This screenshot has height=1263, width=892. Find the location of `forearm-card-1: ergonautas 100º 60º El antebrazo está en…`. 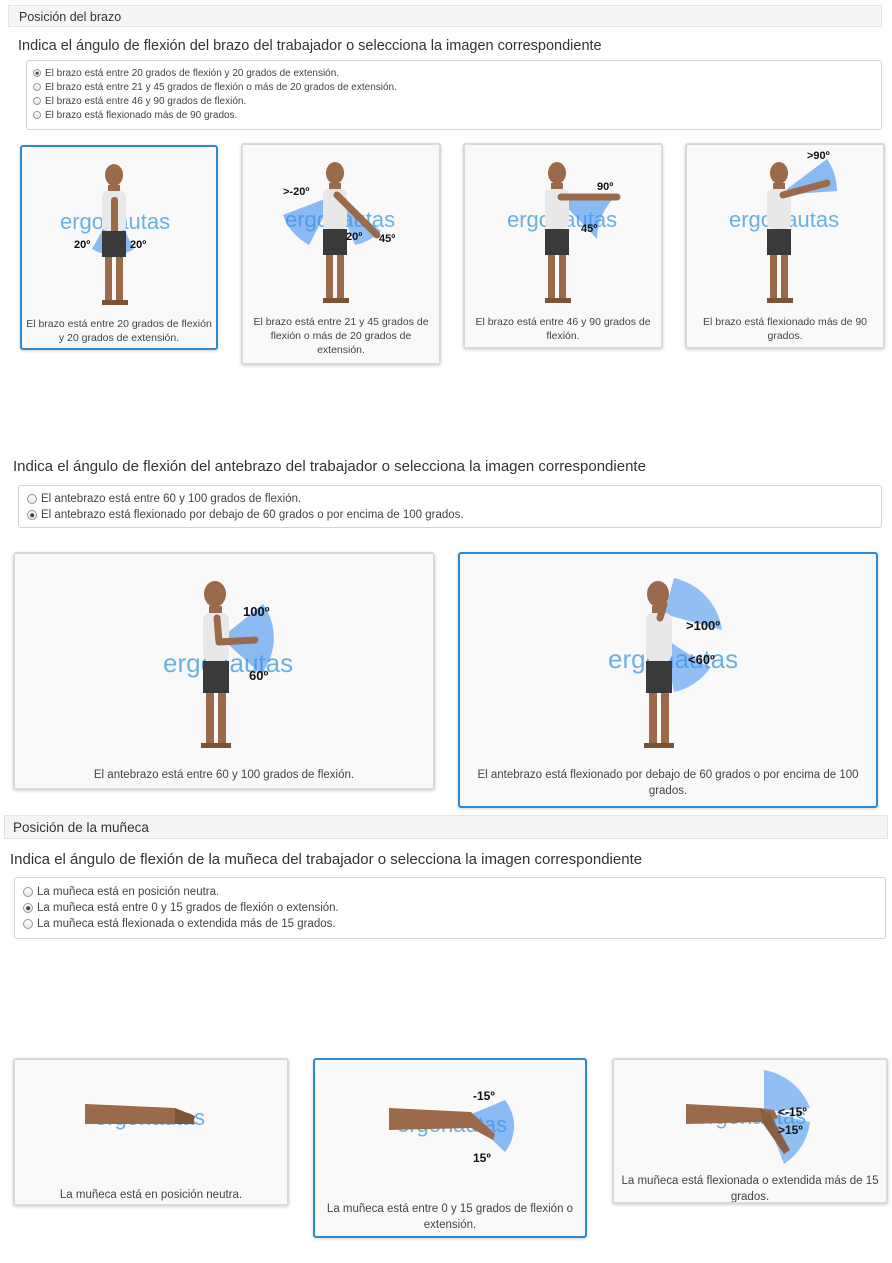

forearm-card-1: ergonautas 100º 60º El antebrazo está en… is located at coordinates (224, 671).